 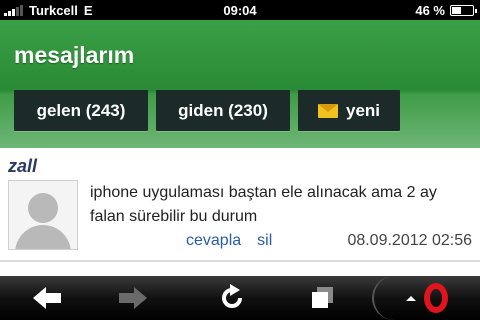 I want to click on opera-menu-area, so click(x=426, y=298).